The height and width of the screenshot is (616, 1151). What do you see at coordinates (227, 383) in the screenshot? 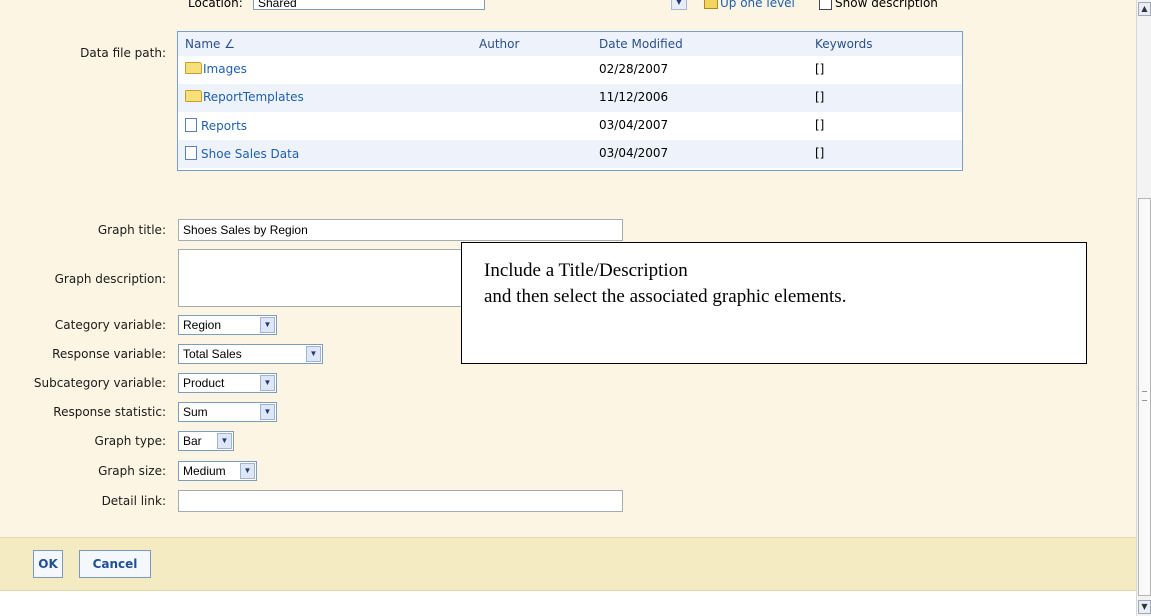
I see `subcategory-variable-select: Product ▼` at bounding box center [227, 383].